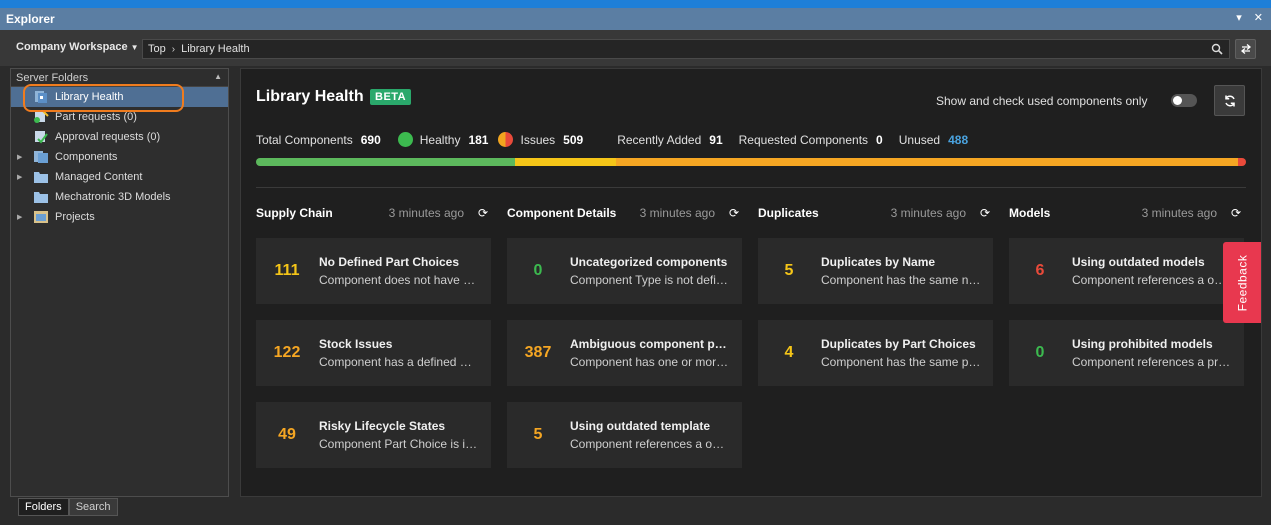 This screenshot has width=1271, height=525. Describe the element at coordinates (157, 49) in the screenshot. I see `path-item-top: Top` at that location.